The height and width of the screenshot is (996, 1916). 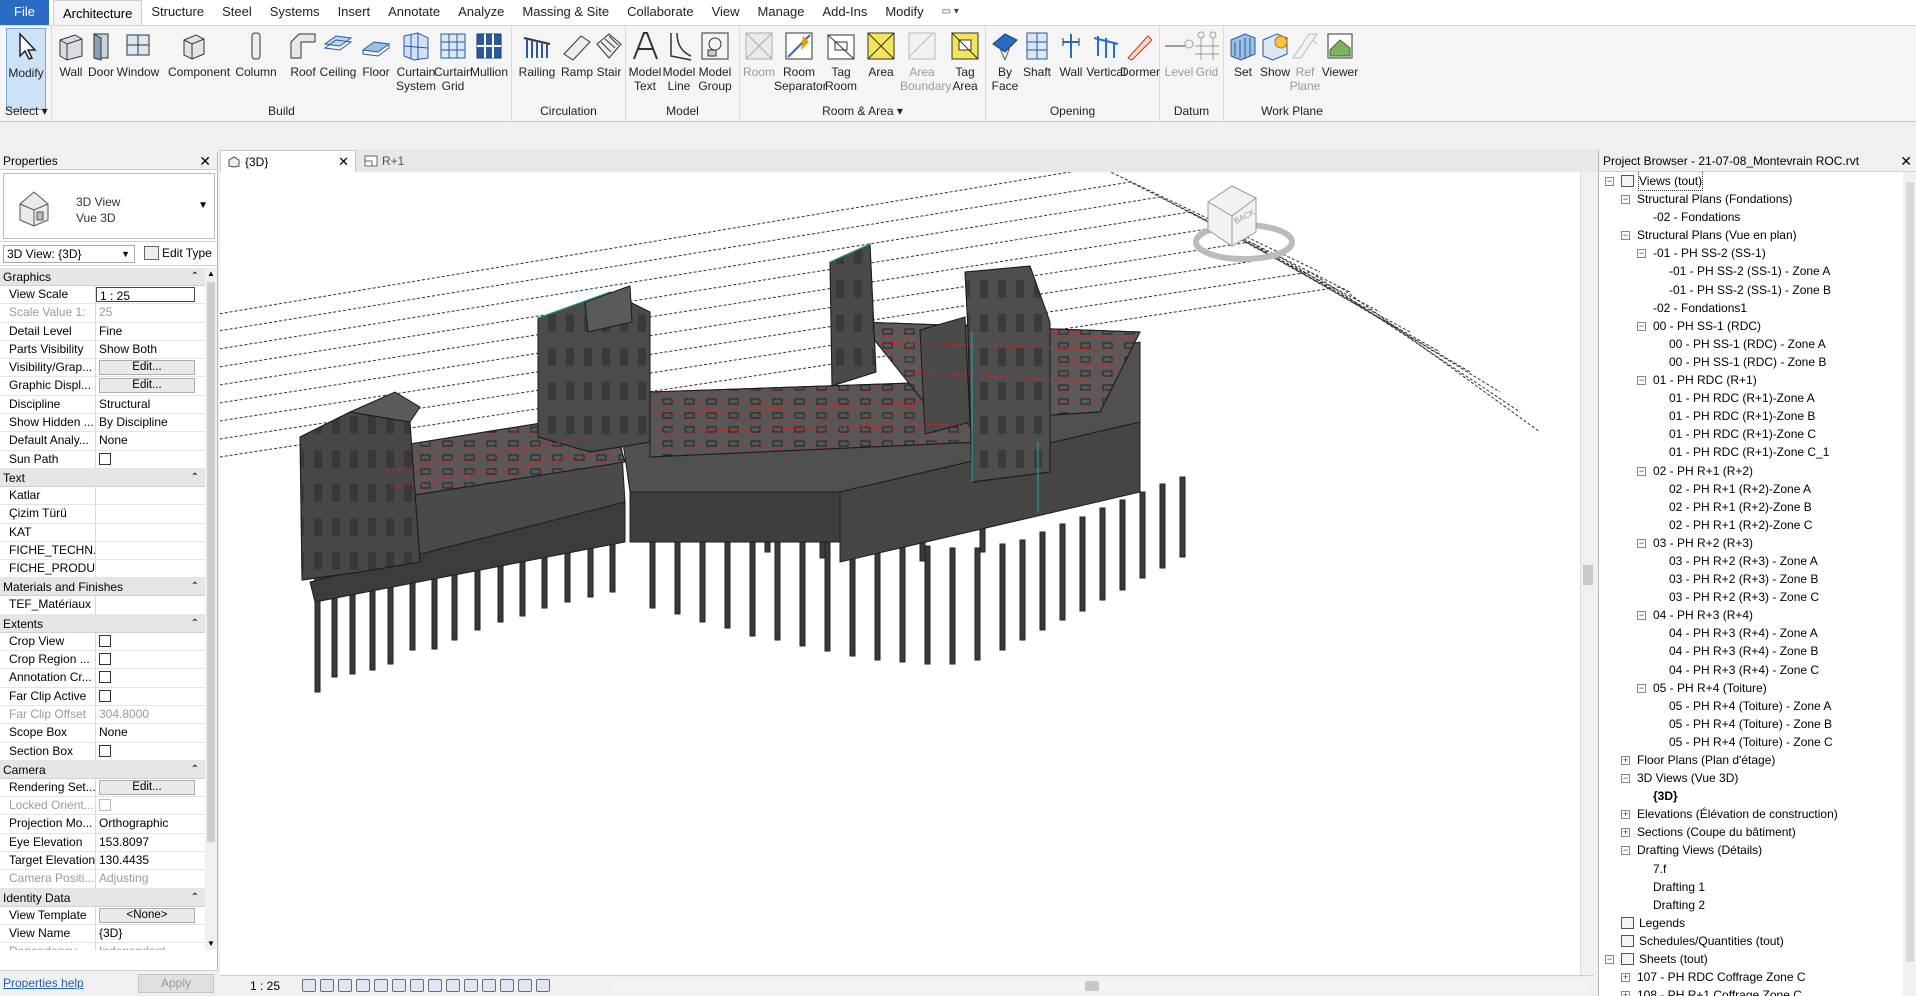 What do you see at coordinates (904, 12) in the screenshot?
I see `menu-tab-modify: Modify` at bounding box center [904, 12].